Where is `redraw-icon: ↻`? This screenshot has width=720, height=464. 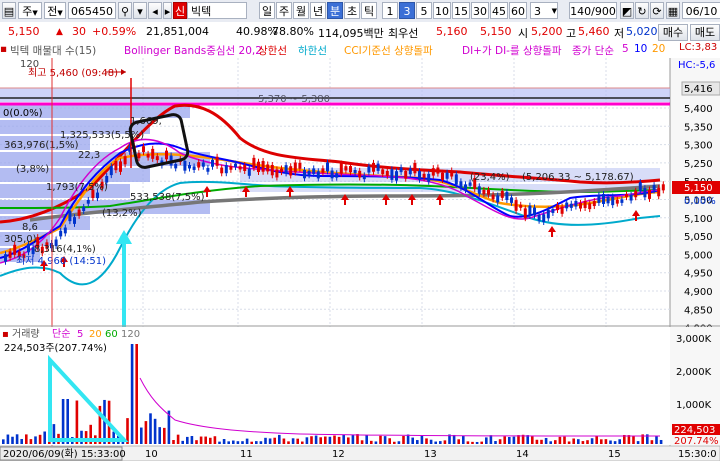
redraw-icon: ↻ is located at coordinates (642, 10).